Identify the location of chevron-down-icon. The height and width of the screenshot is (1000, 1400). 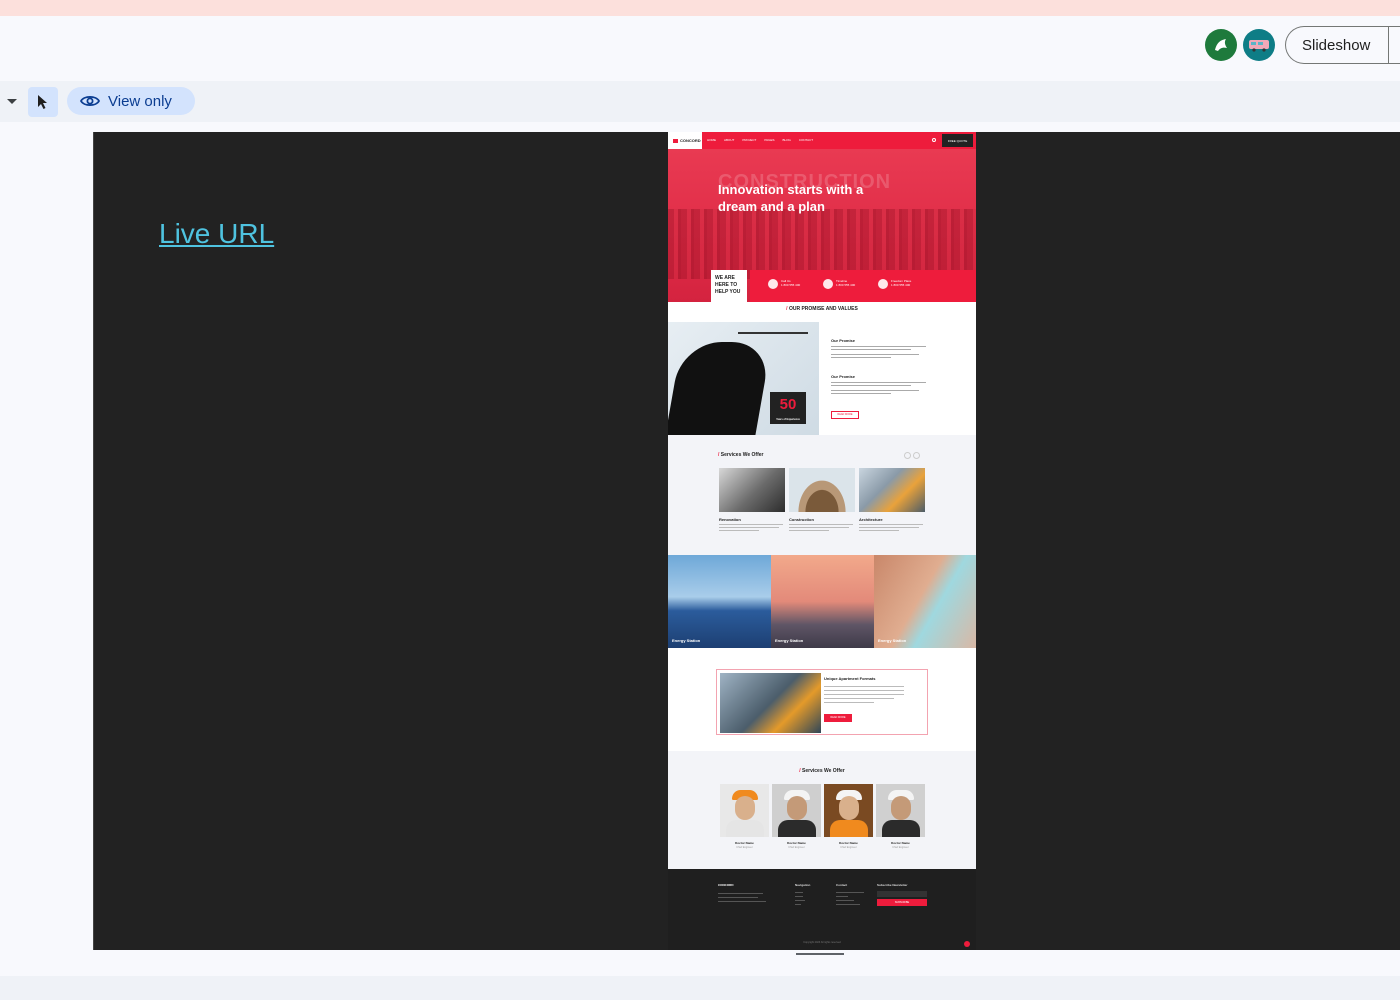
(12, 101).